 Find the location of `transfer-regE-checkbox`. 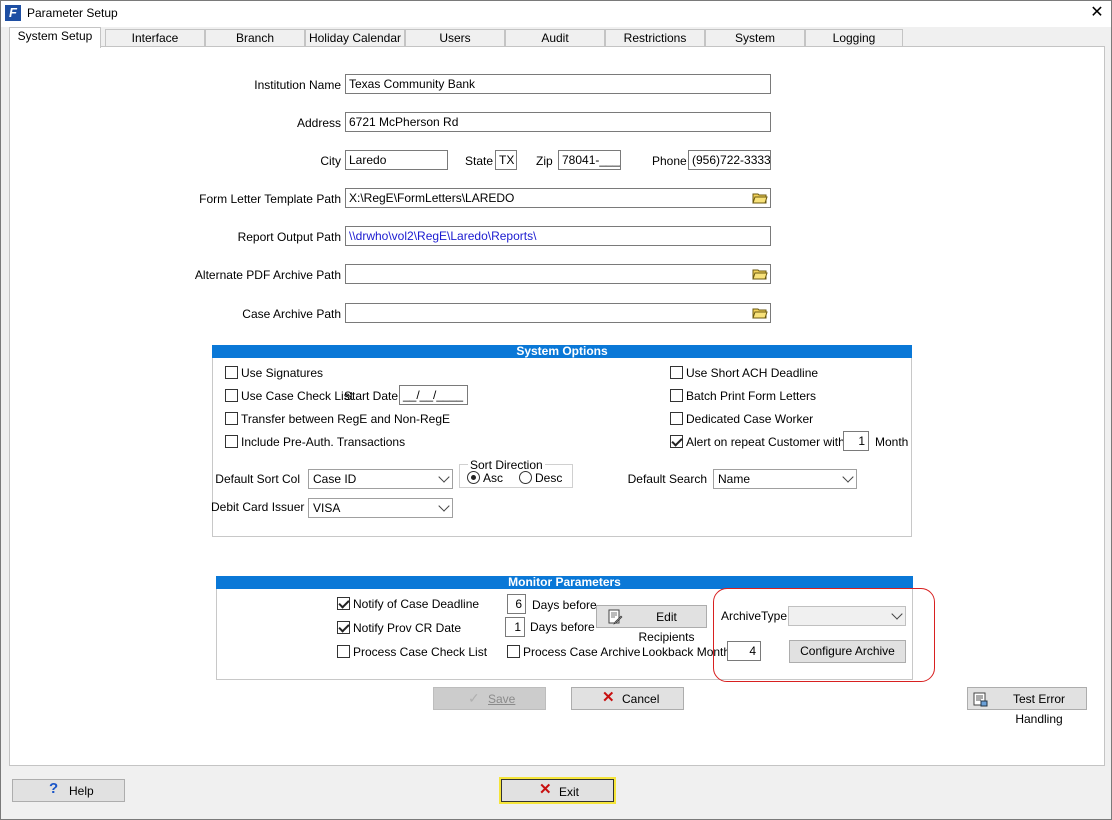

transfer-regE-checkbox is located at coordinates (231, 418).